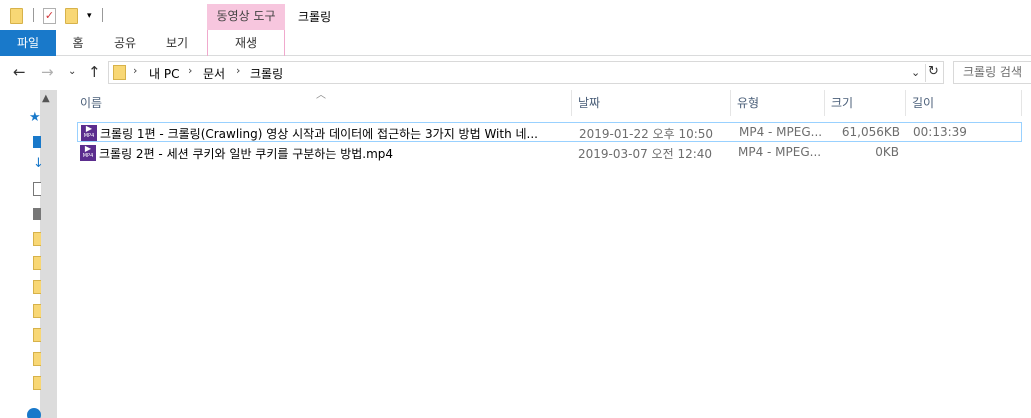 Image resolution: width=1031 pixels, height=418 pixels. I want to click on address-row: ← → ⌄ ↑ › 내 PC › 문서 › 크롤링 ⌄ ↻ 크롤링 검색, so click(515, 73).